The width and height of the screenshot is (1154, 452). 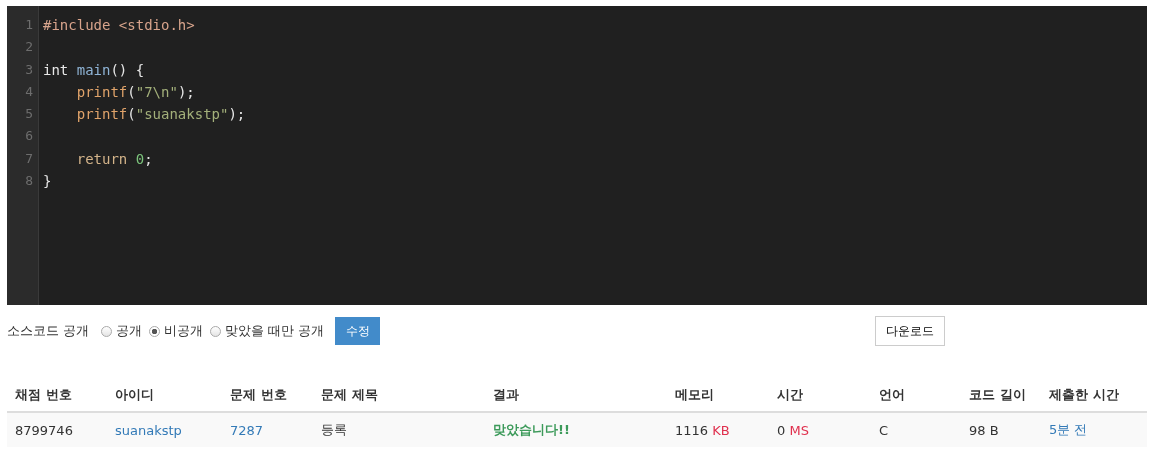 I want to click on column-header: 문제 제목, so click(x=349, y=395).